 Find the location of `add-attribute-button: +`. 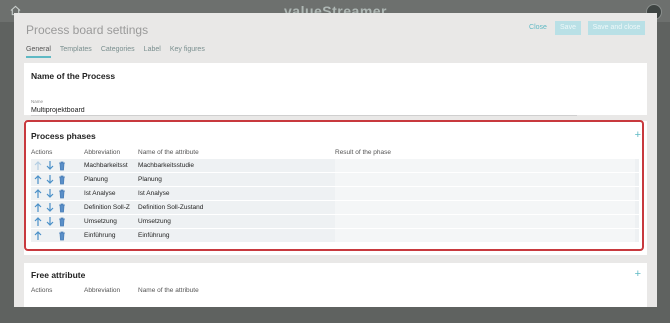

add-attribute-button: + is located at coordinates (638, 274).